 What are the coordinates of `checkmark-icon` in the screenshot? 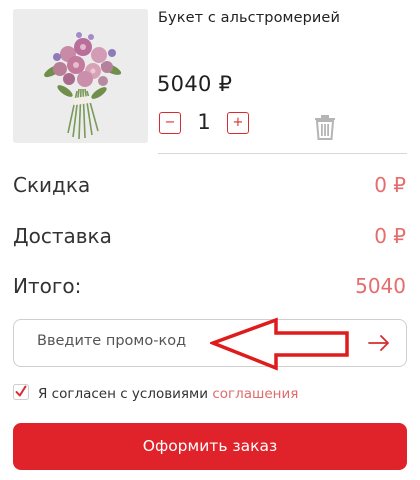 It's located at (21, 392).